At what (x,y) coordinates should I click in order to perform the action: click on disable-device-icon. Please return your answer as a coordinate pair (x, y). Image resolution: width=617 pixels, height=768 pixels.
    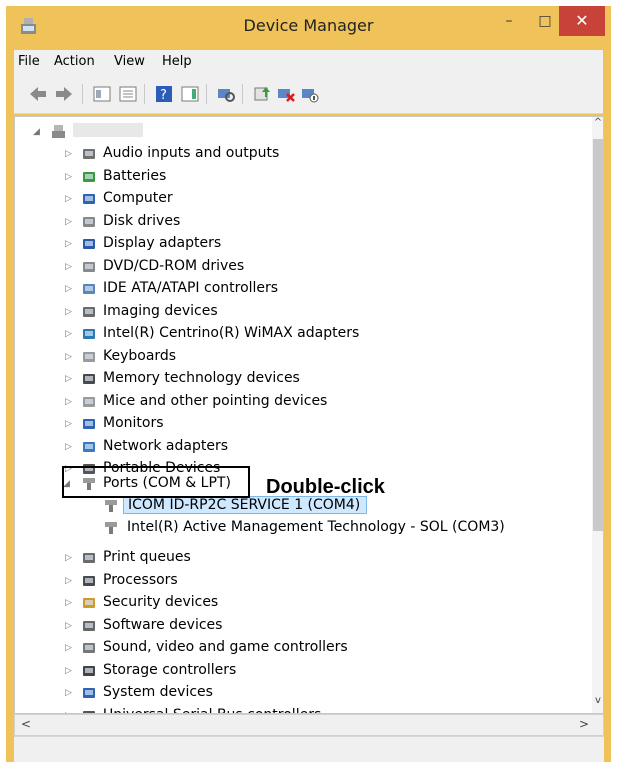
    Looking at the image, I should click on (310, 94).